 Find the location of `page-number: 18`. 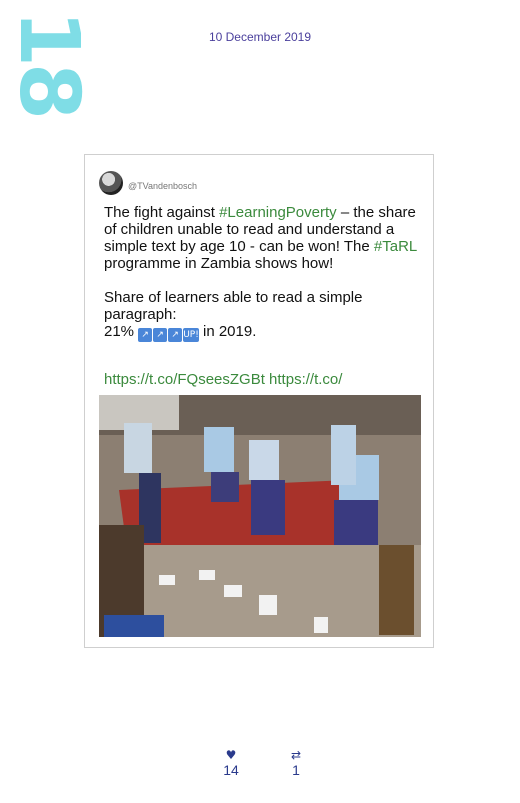

page-number: 18 is located at coordinates (48, 63).